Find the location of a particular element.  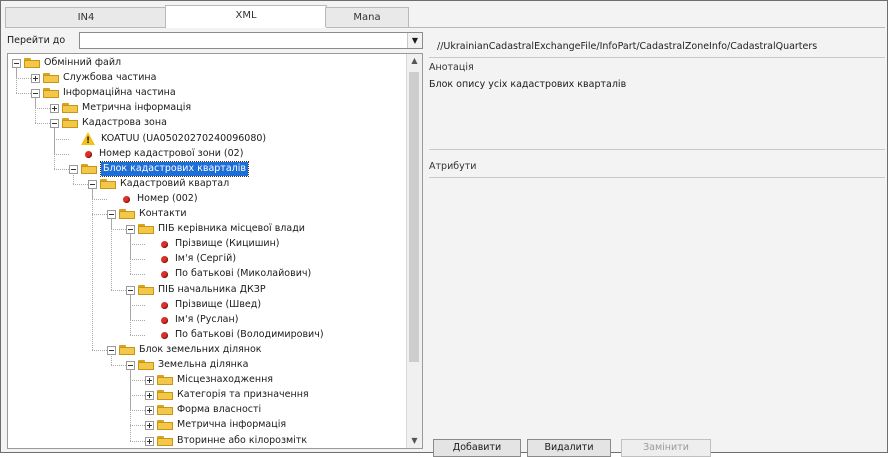

tab-xml: XML is located at coordinates (246, 16).